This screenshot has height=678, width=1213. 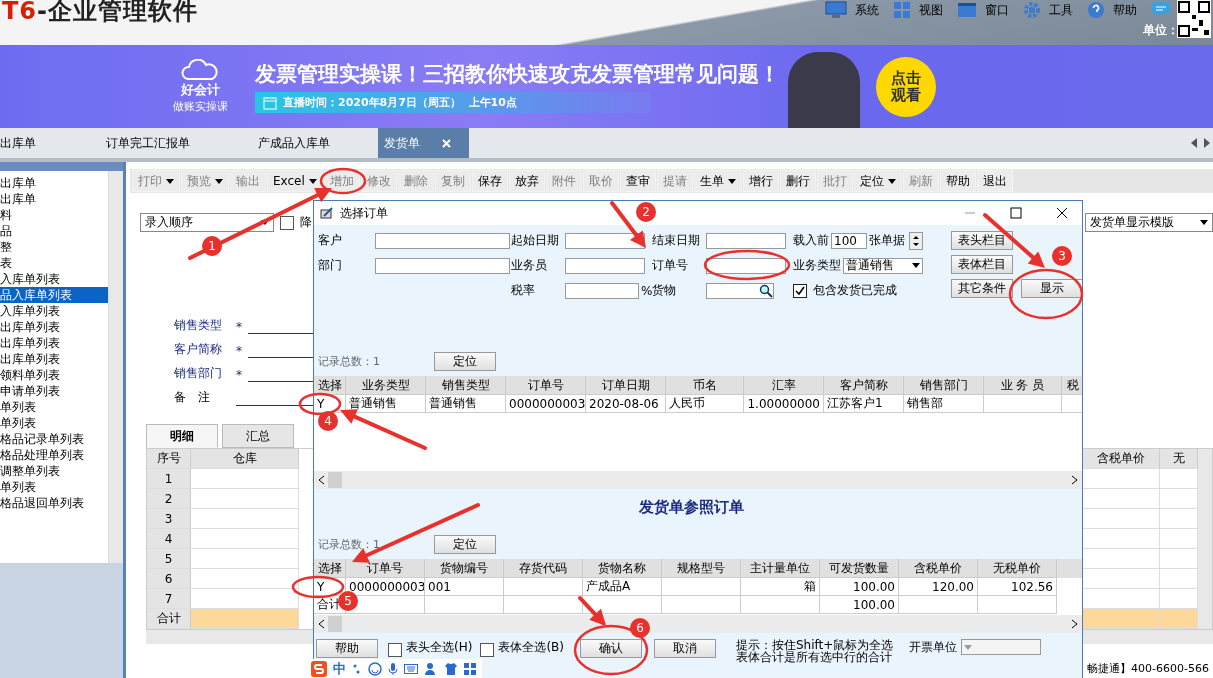 I want to click on table-cell: 人民币, so click(x=705, y=404).